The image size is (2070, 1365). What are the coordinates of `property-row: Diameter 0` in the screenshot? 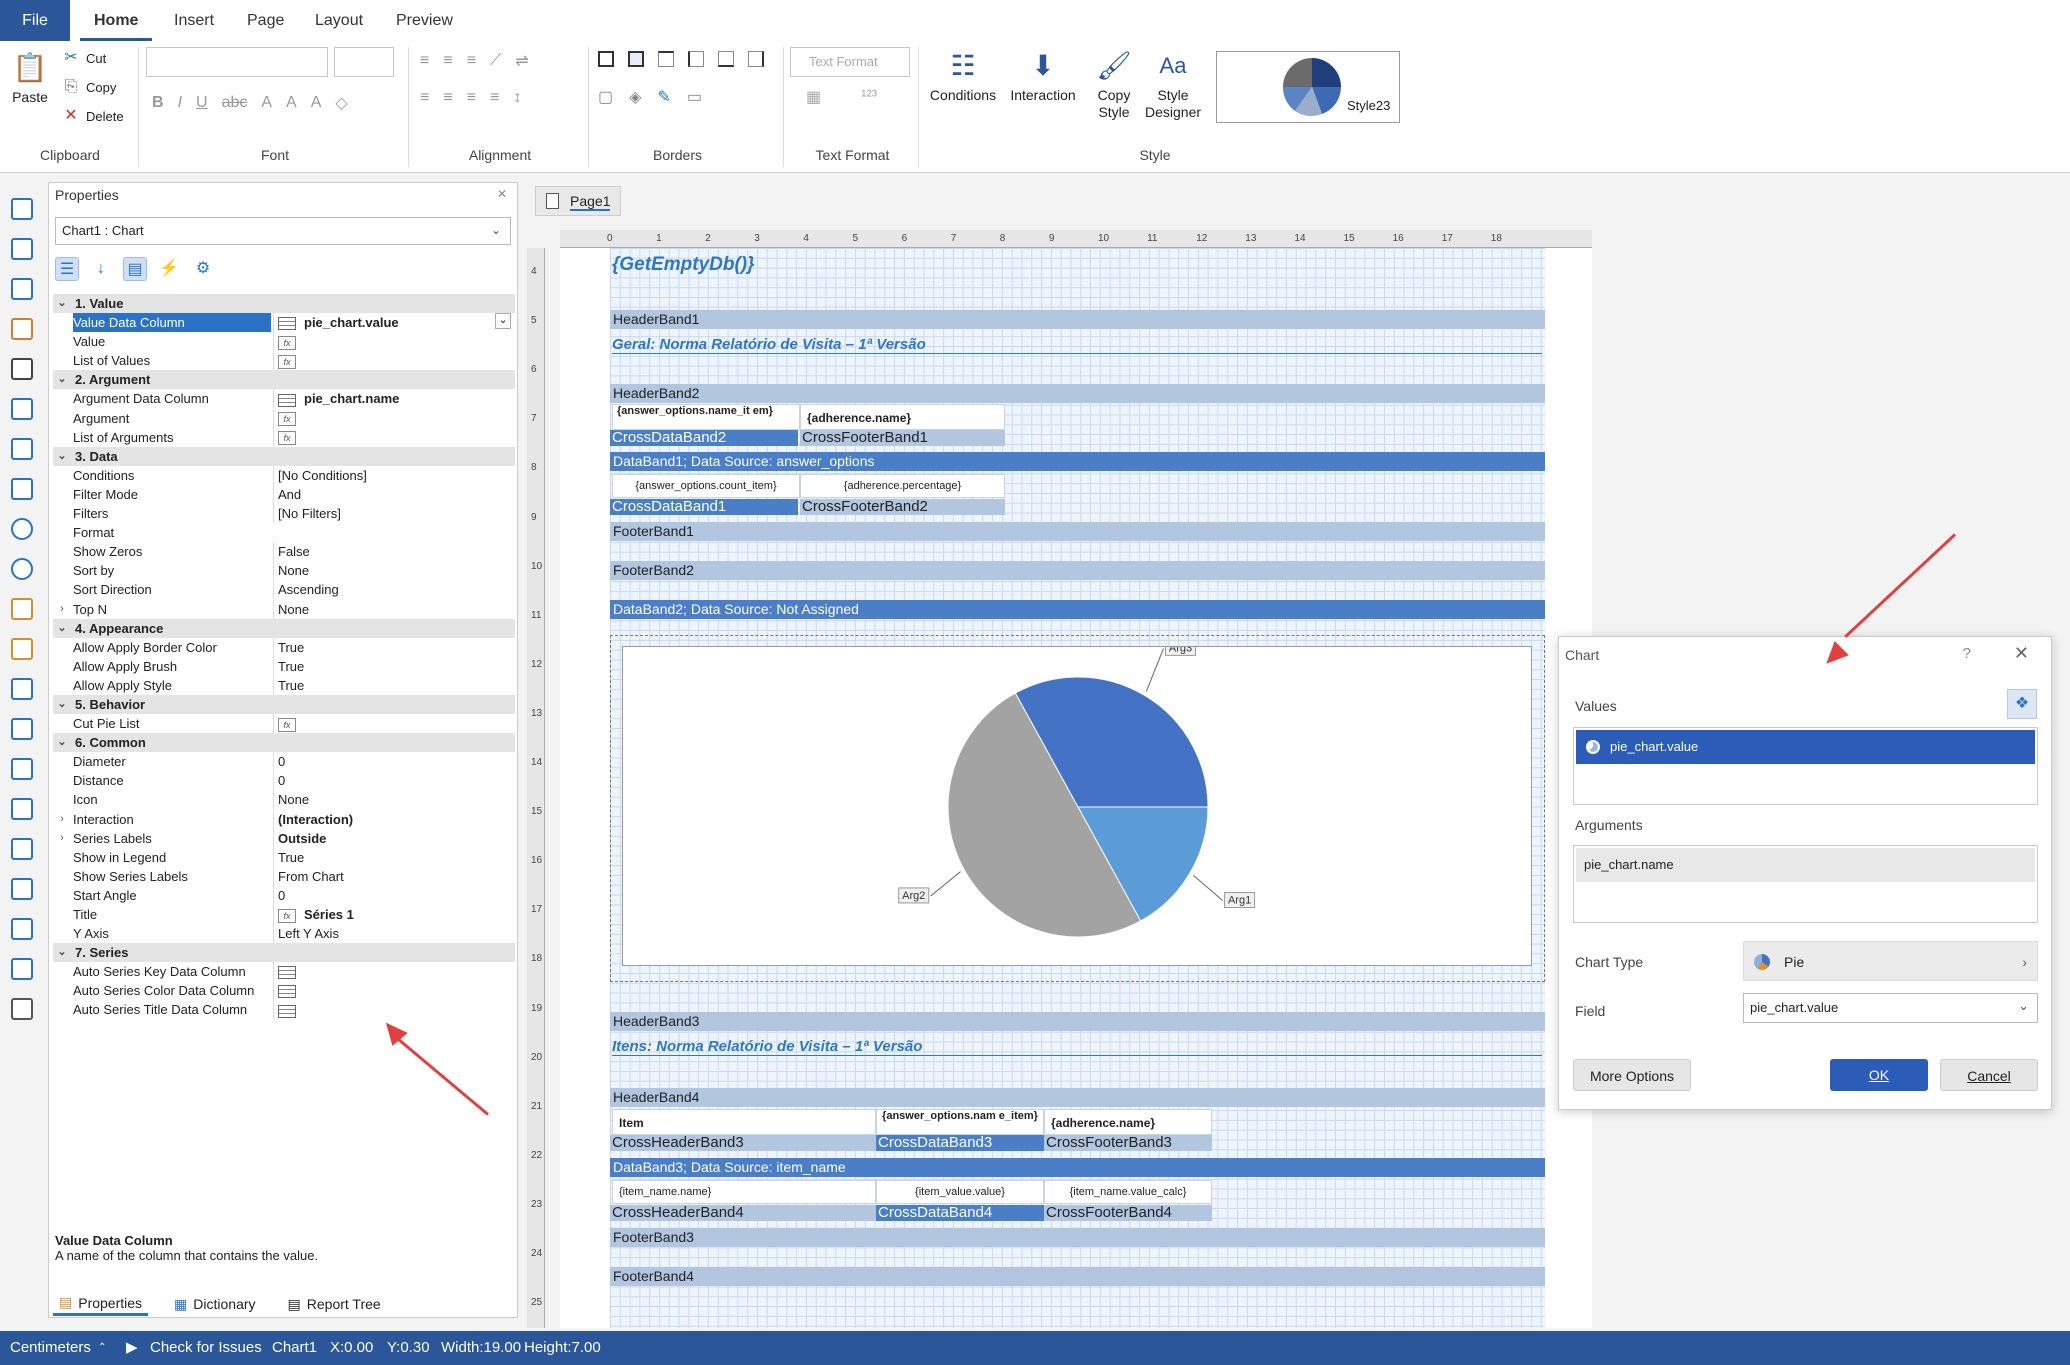 It's located at (284, 762).